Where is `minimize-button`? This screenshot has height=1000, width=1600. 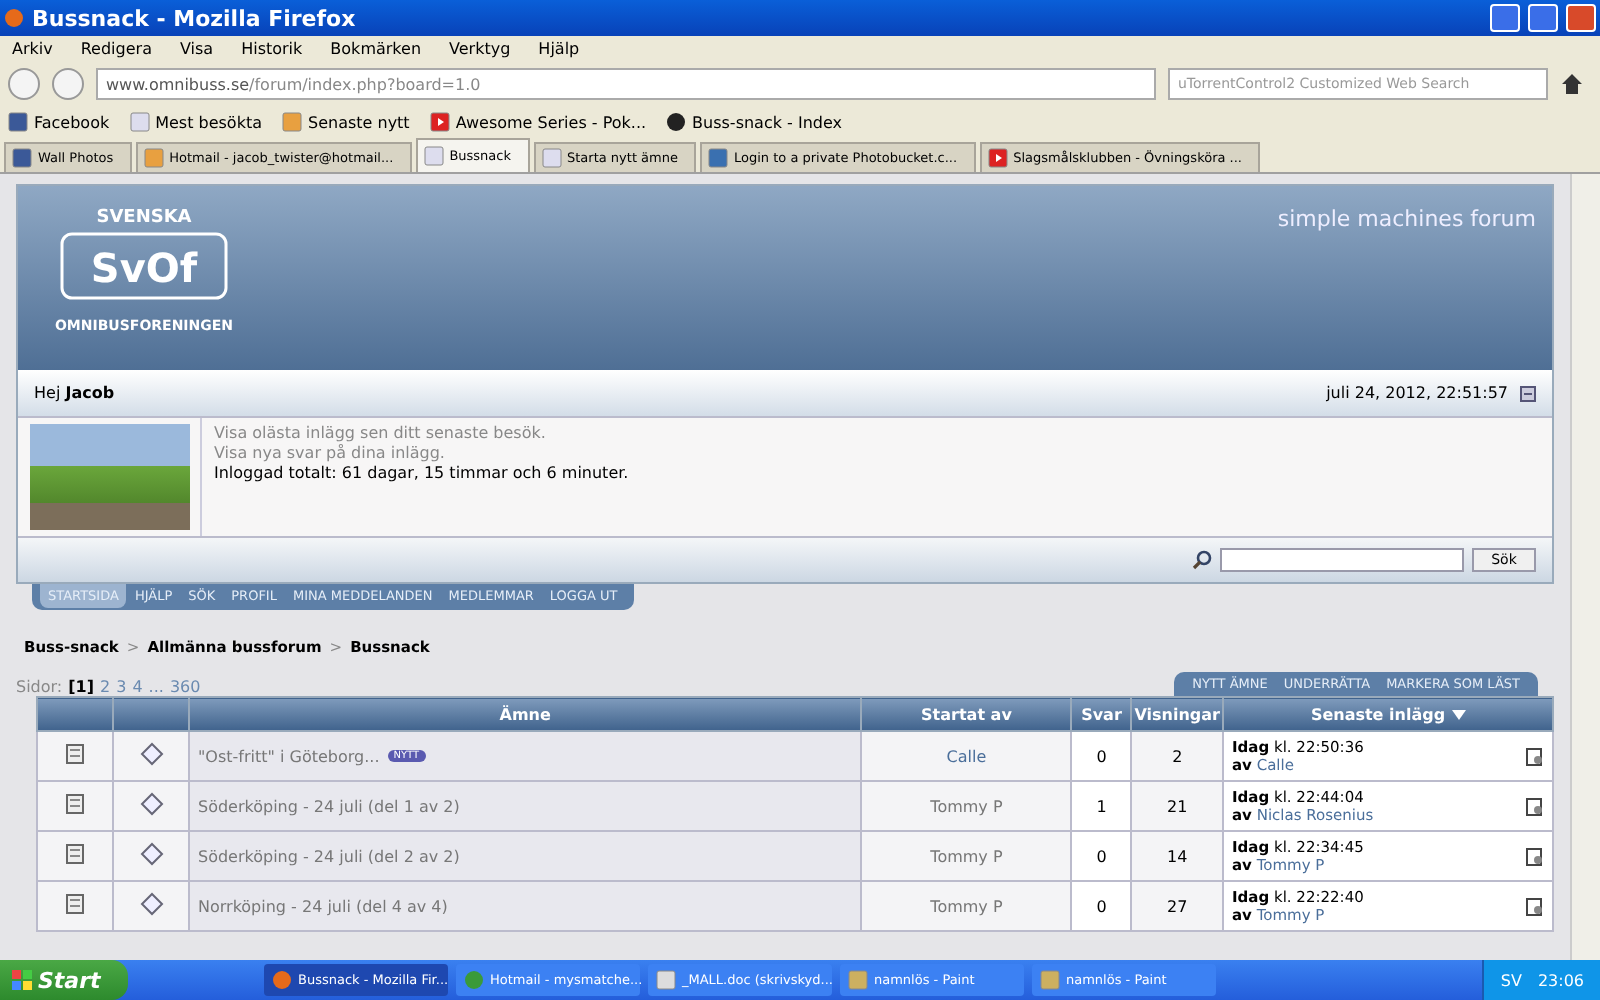
minimize-button is located at coordinates (1505, 18).